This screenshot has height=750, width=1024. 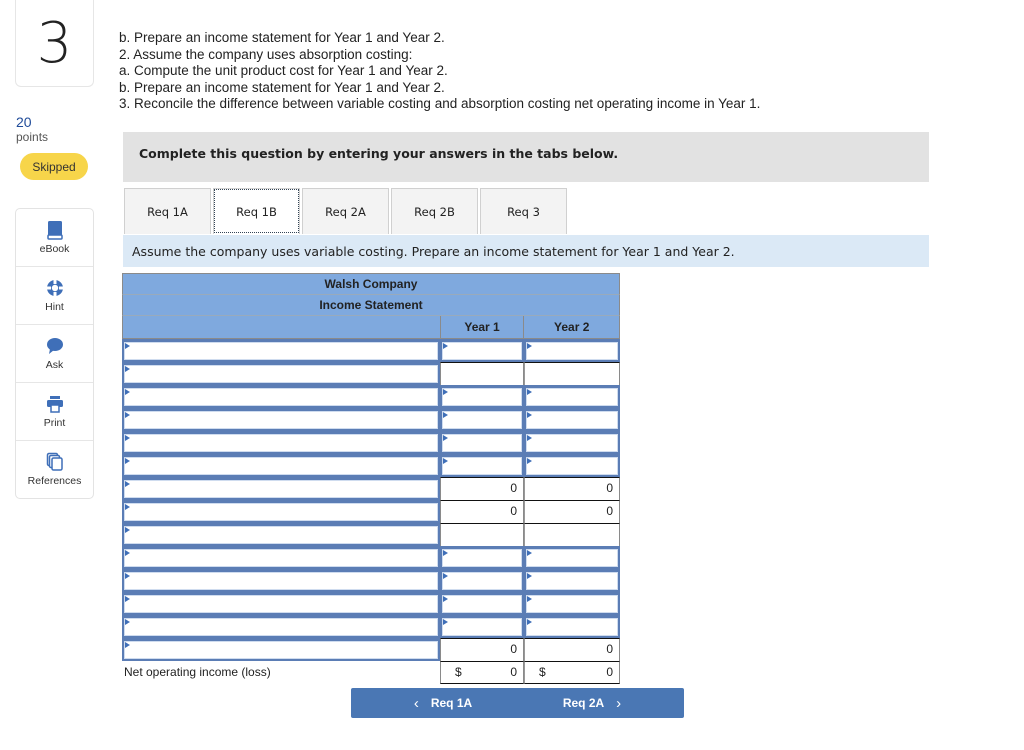 I want to click on tool-label: Hint, so click(x=54, y=307).